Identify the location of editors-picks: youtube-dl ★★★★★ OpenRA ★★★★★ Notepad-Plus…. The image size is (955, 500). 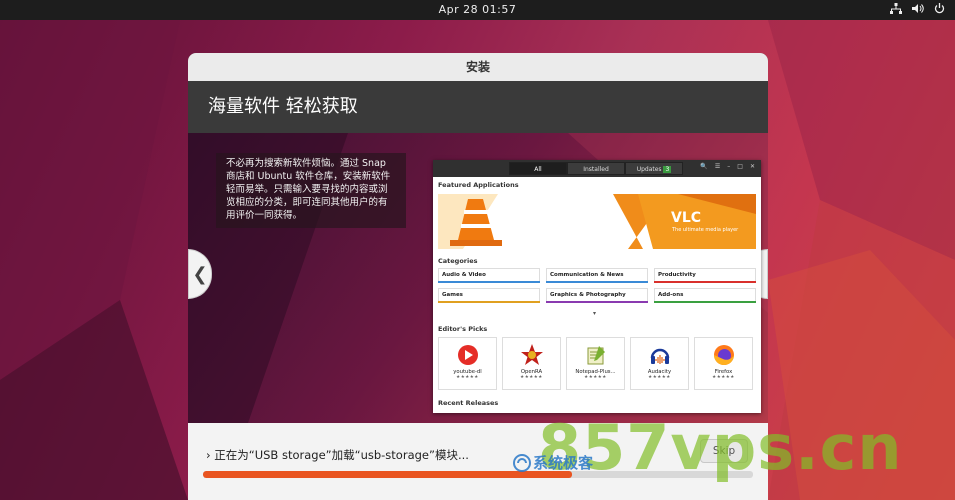
(595, 363).